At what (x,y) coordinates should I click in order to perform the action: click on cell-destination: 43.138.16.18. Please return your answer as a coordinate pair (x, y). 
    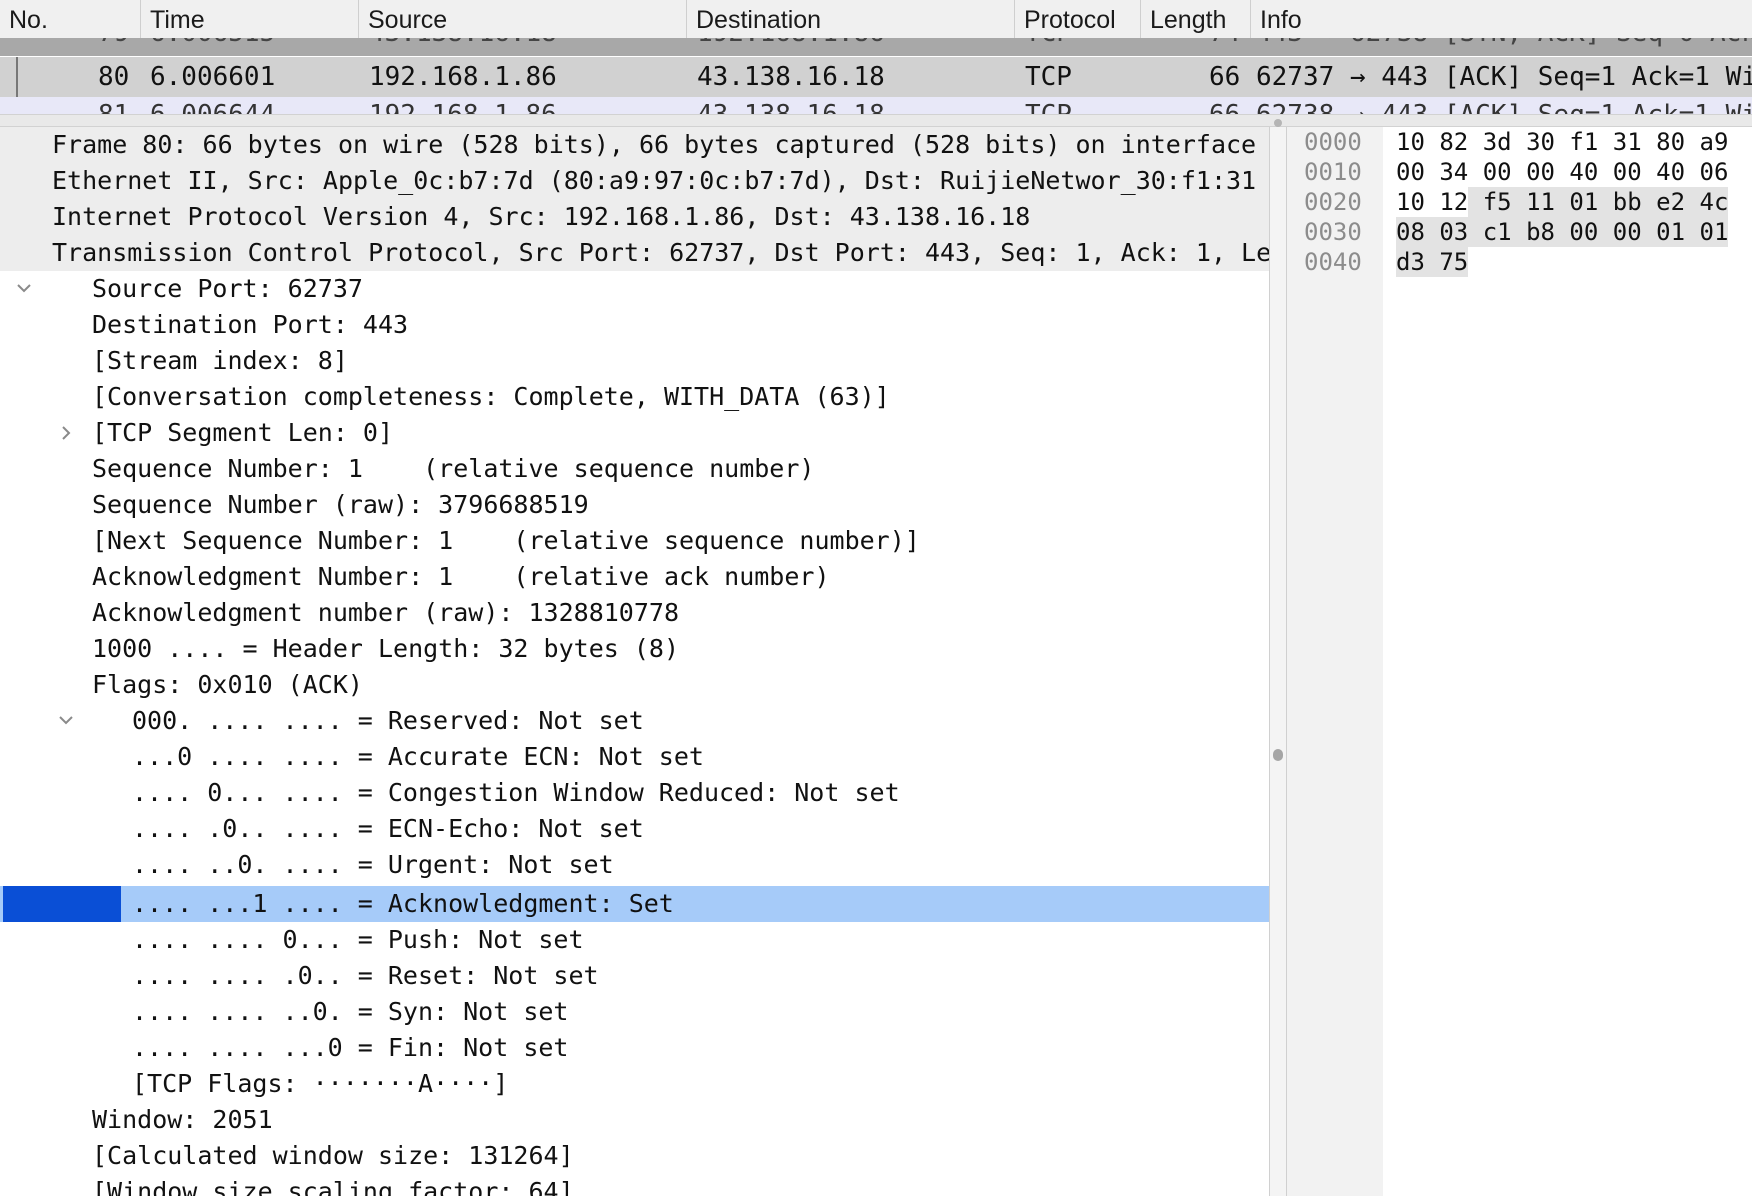
    Looking at the image, I should click on (791, 107).